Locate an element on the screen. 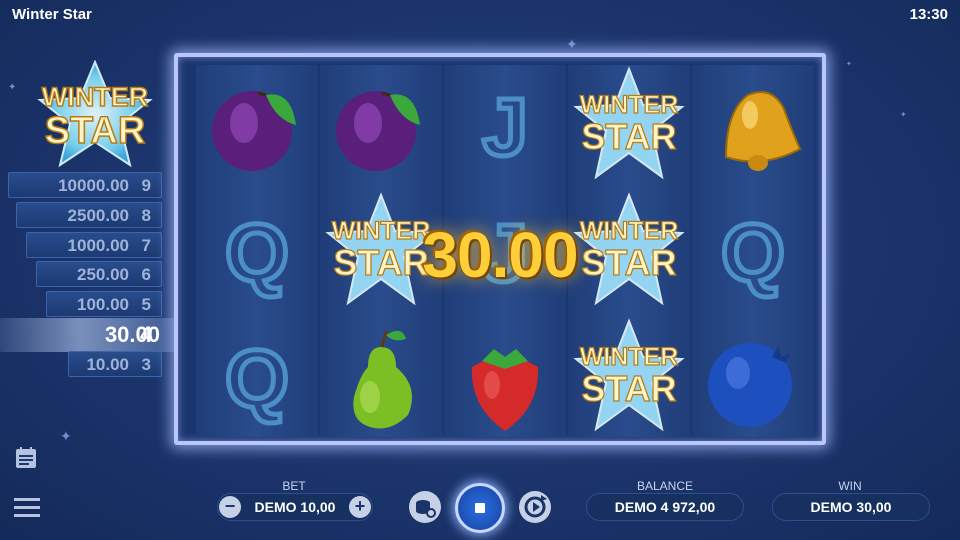 This screenshot has width=960, height=540. reel: Q is located at coordinates (753, 251).